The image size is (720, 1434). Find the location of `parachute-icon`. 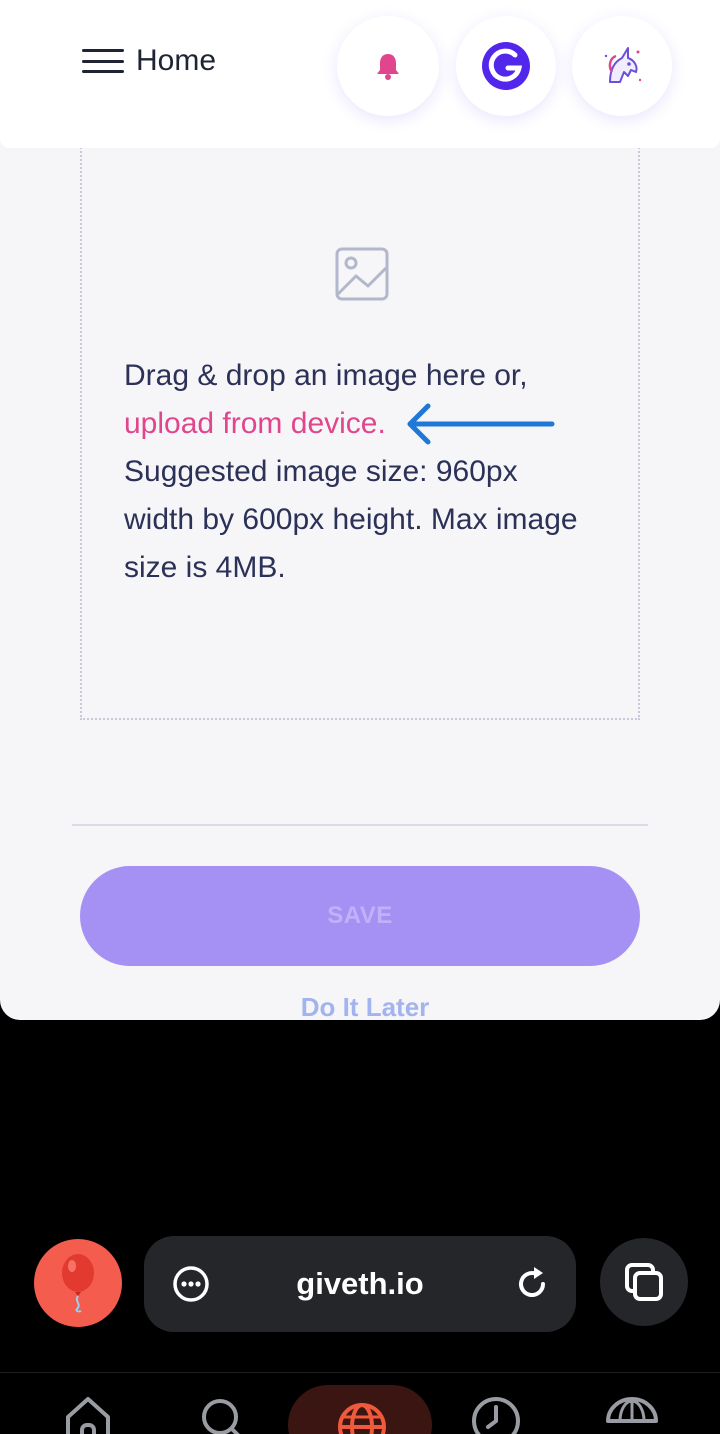

parachute-icon is located at coordinates (632, 1413).